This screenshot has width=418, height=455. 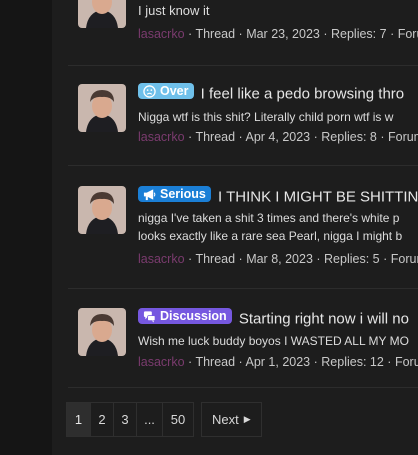 I want to click on prefix-label-text: Discussion, so click(x=193, y=316).